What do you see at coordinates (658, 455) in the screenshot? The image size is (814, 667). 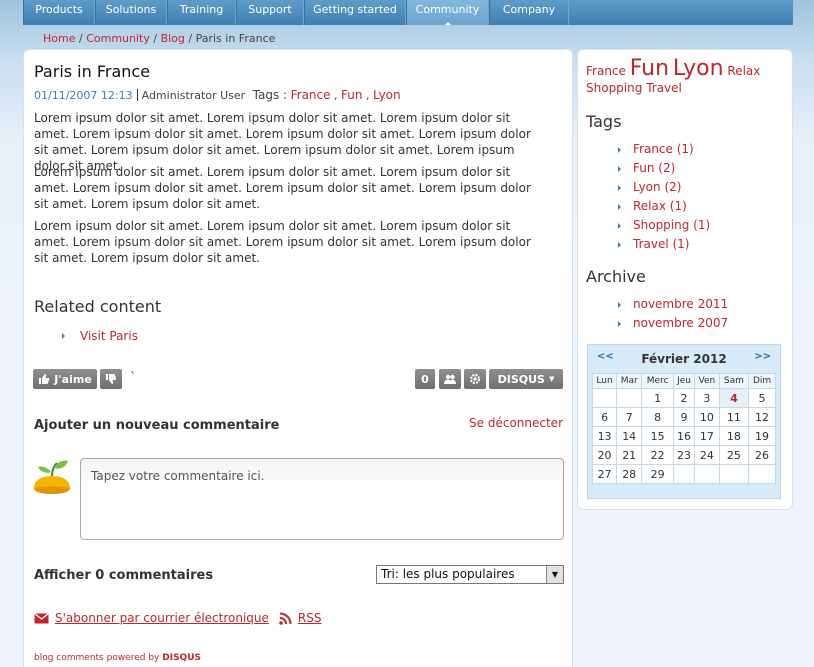 I see `calendar-day: 22` at bounding box center [658, 455].